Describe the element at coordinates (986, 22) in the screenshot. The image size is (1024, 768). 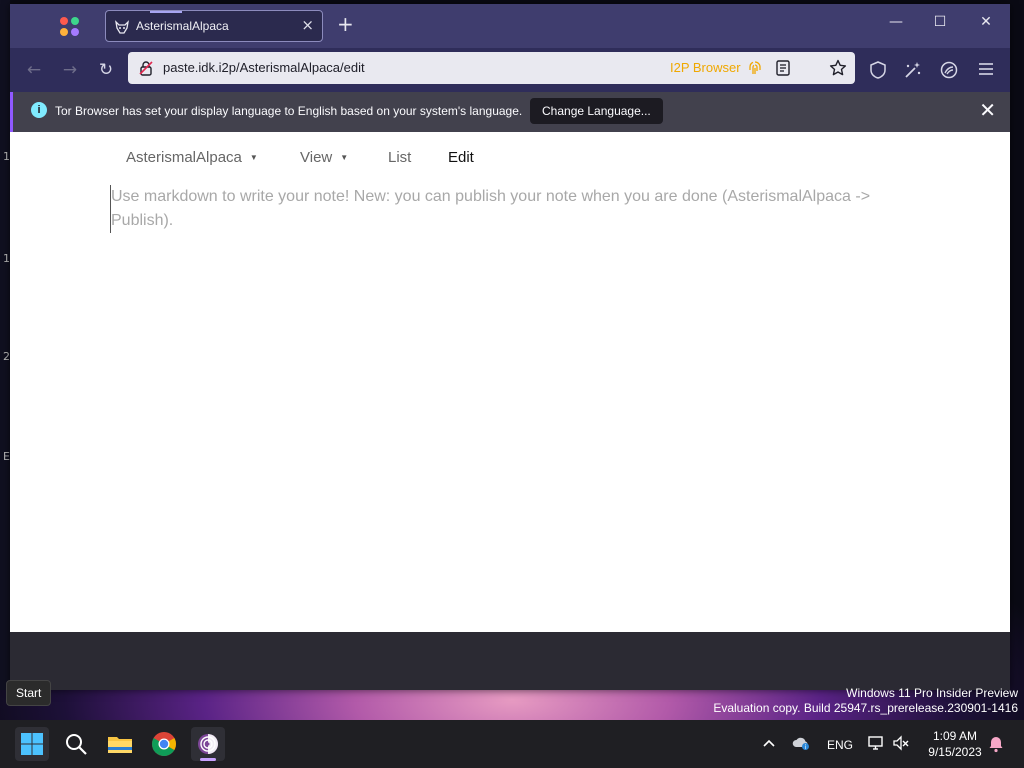
I see `close-window-button: ✕` at that location.